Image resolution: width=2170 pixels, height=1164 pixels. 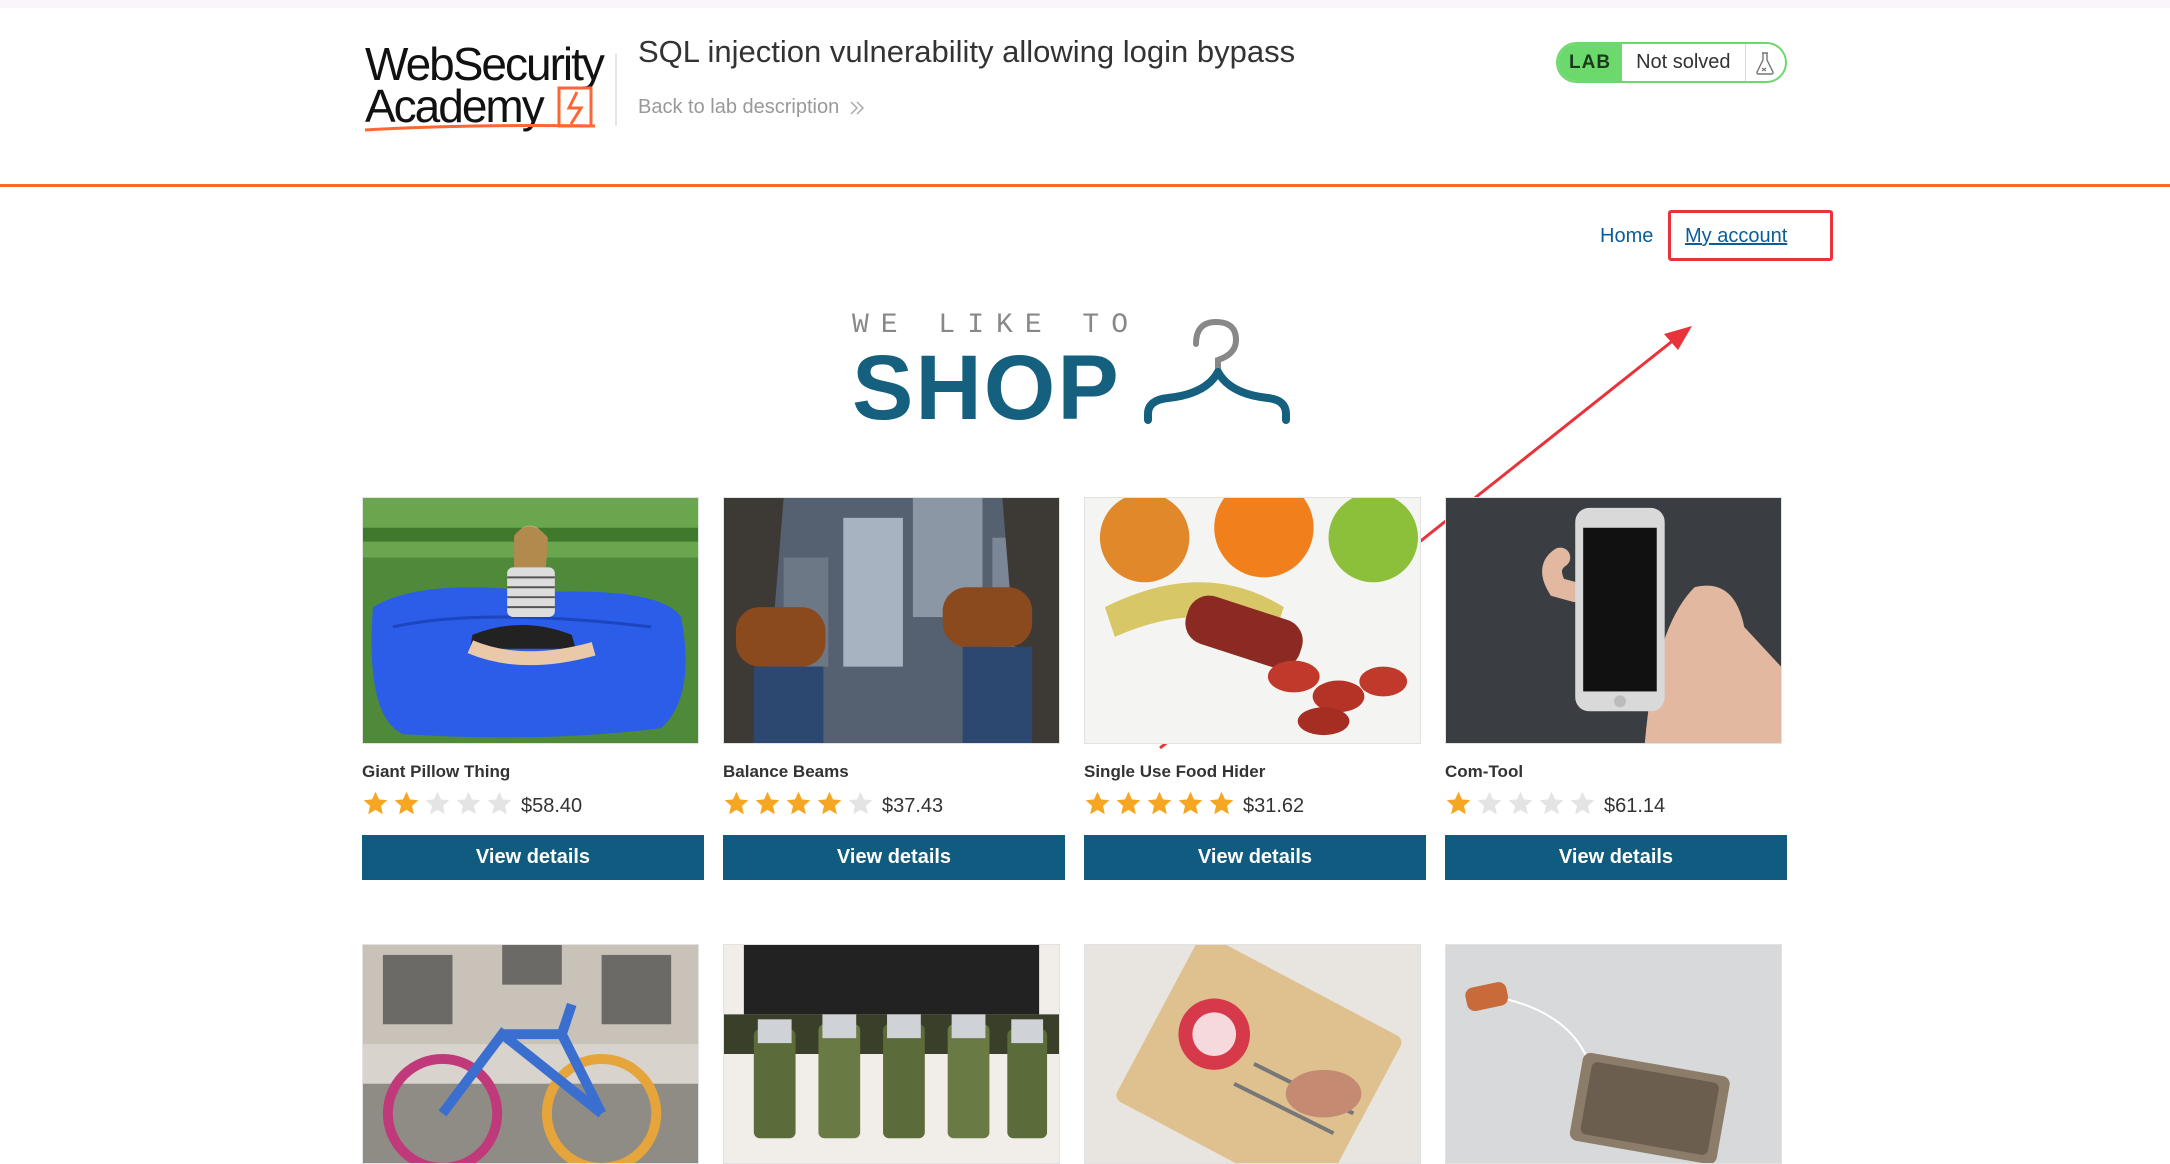 I want to click on product-name: Com-Tool, so click(x=1484, y=771).